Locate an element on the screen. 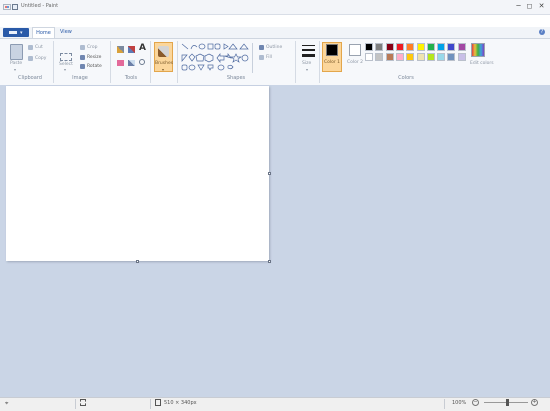 Image resolution: width=550 pixels, height=411 pixels. text-icon: A is located at coordinates (142, 48).